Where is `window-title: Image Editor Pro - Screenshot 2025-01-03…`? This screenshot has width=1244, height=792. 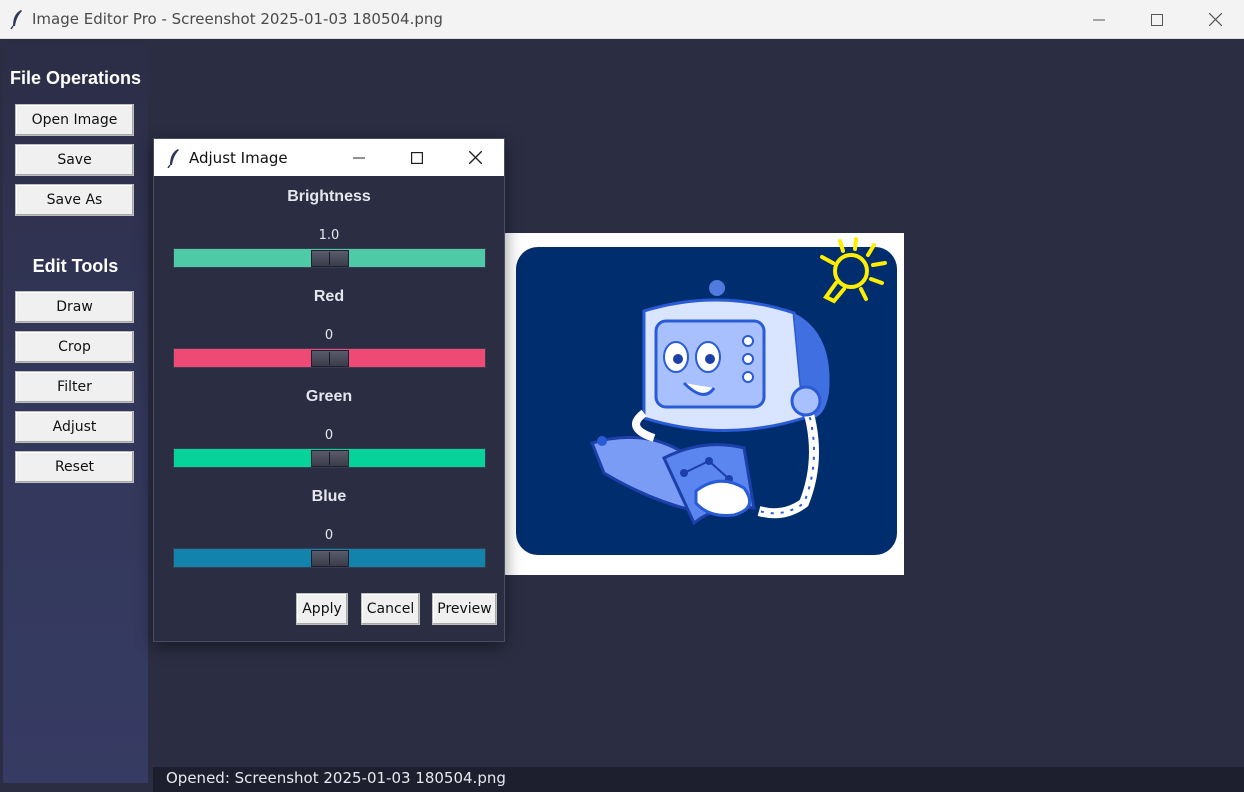 window-title: Image Editor Pro - Screenshot 2025-01-03… is located at coordinates (237, 19).